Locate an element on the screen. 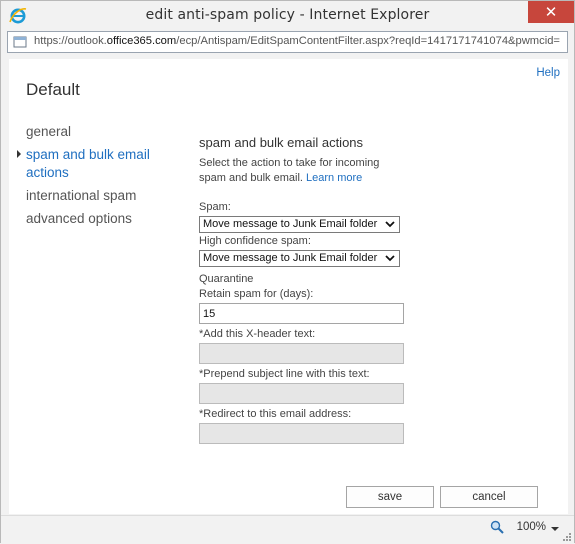 This screenshot has height=544, width=575. zoom-icon is located at coordinates (497, 527).